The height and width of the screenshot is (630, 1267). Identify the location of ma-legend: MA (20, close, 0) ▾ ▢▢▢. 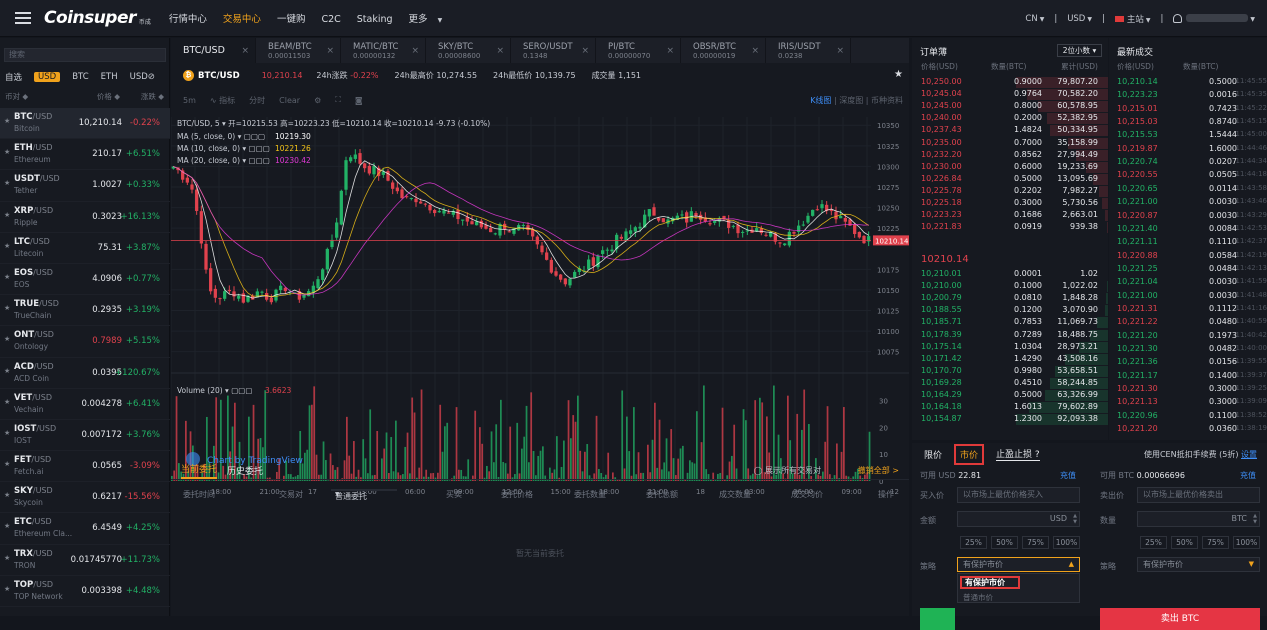
(223, 160).